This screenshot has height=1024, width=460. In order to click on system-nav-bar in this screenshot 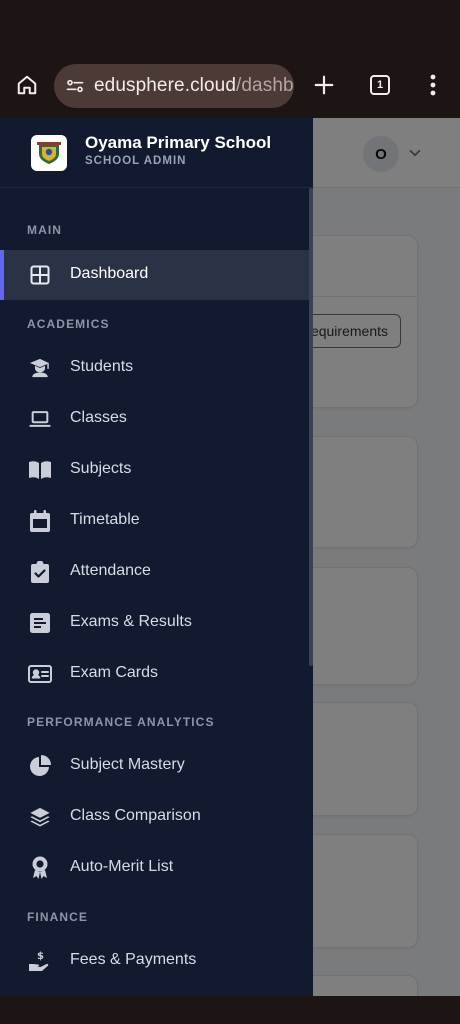, I will do `click(230, 1010)`.